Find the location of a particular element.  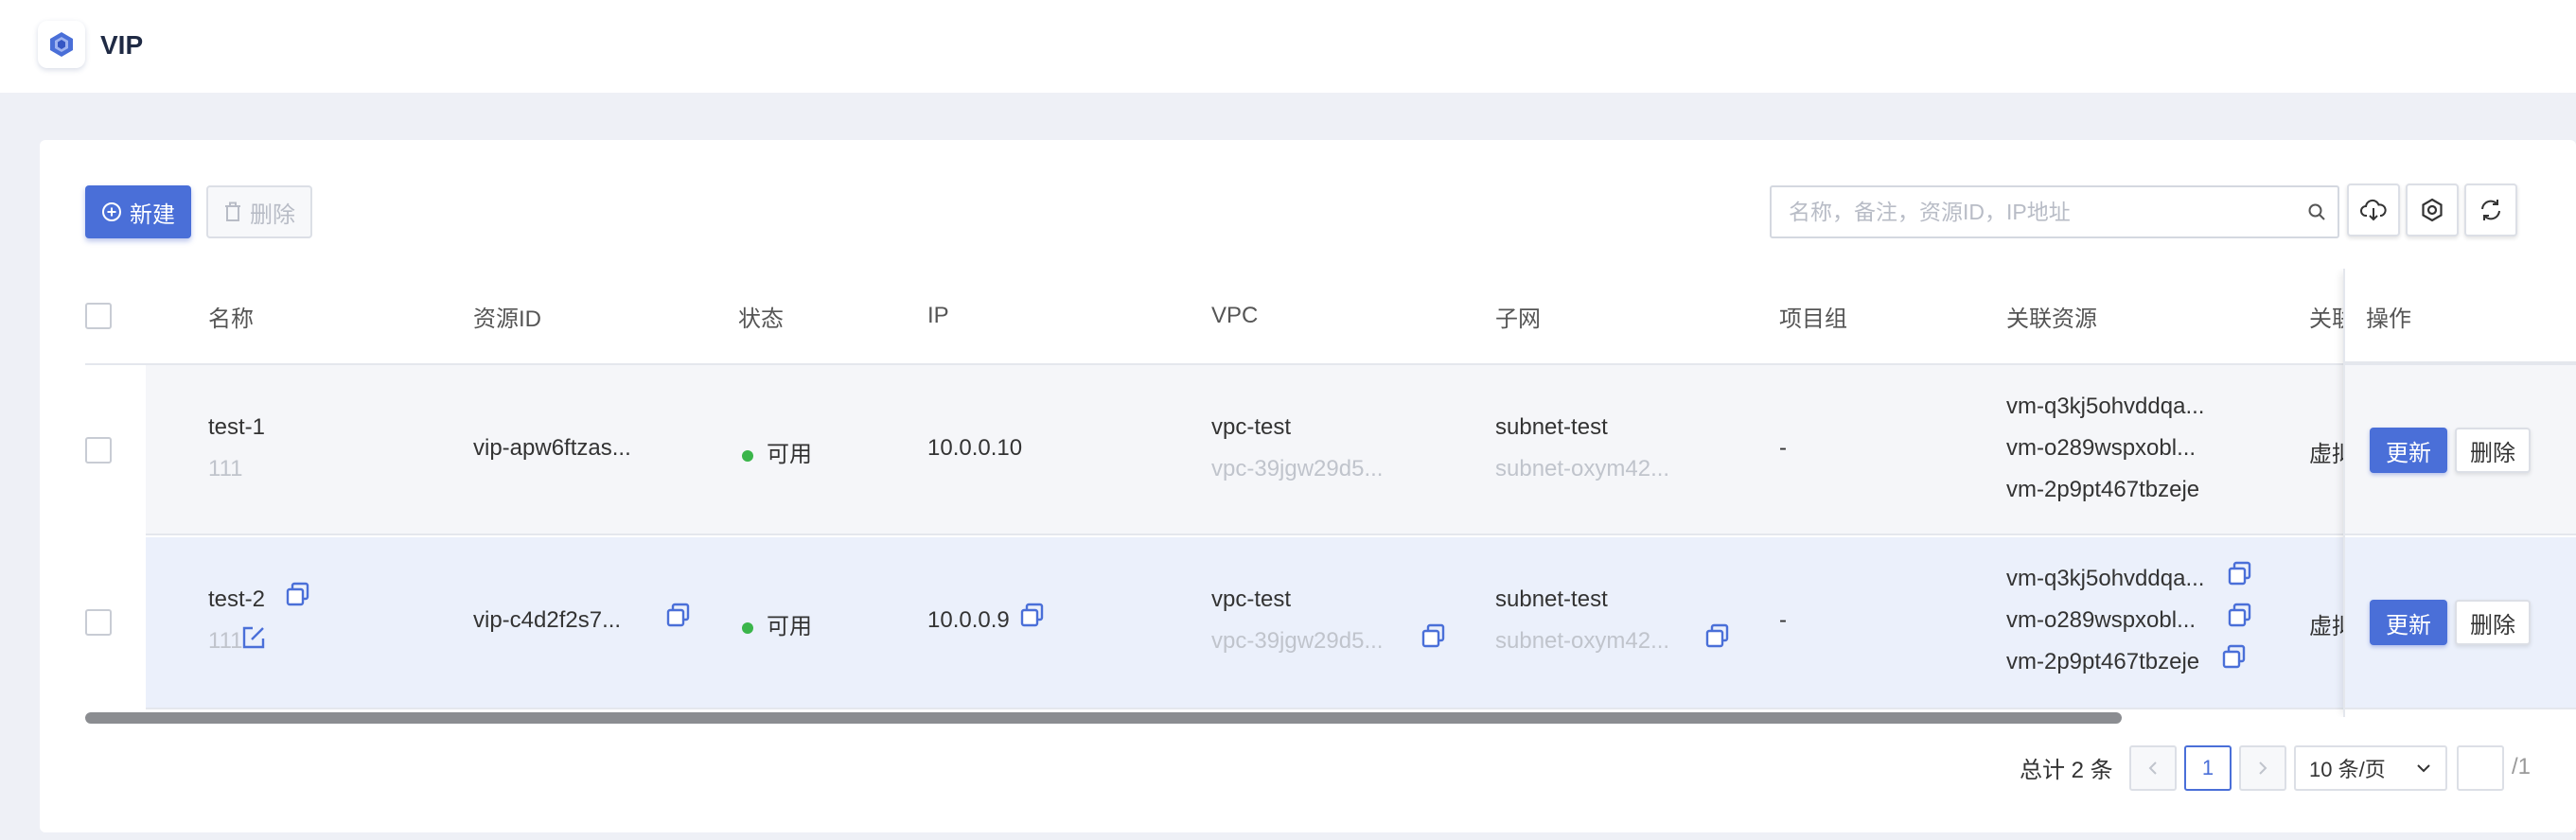

top-bar: VIP is located at coordinates (1288, 46).